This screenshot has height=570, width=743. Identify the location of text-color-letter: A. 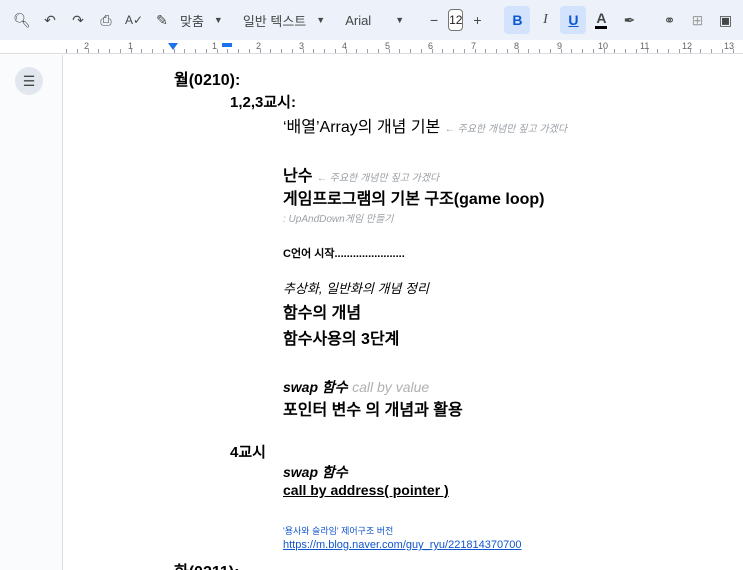
(601, 18).